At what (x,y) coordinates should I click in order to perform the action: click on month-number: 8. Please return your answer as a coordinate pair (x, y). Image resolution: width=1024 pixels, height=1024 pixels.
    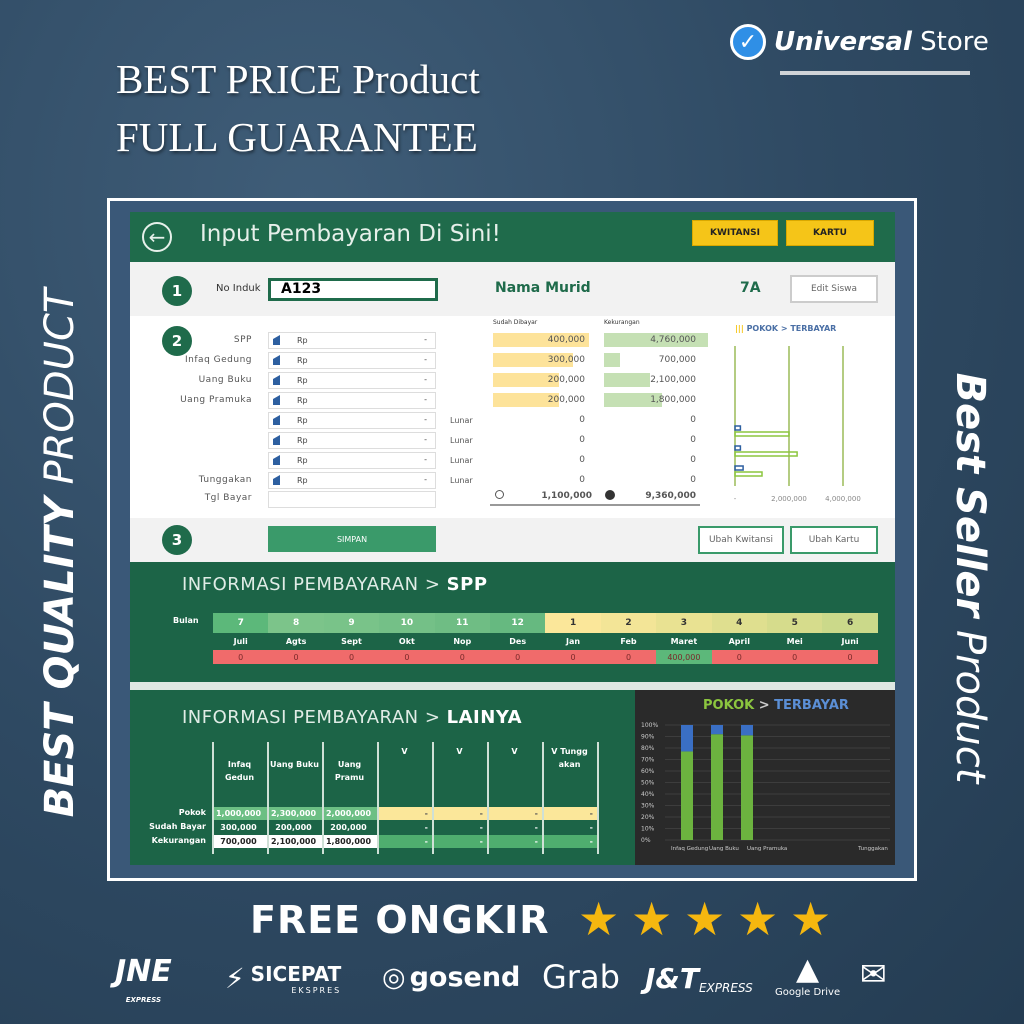
    Looking at the image, I should click on (296, 623).